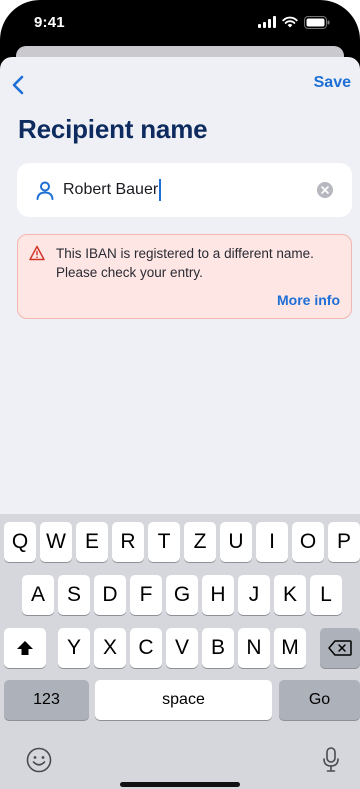  I want to click on recipient-name-input: Robert Bauer, so click(112, 190).